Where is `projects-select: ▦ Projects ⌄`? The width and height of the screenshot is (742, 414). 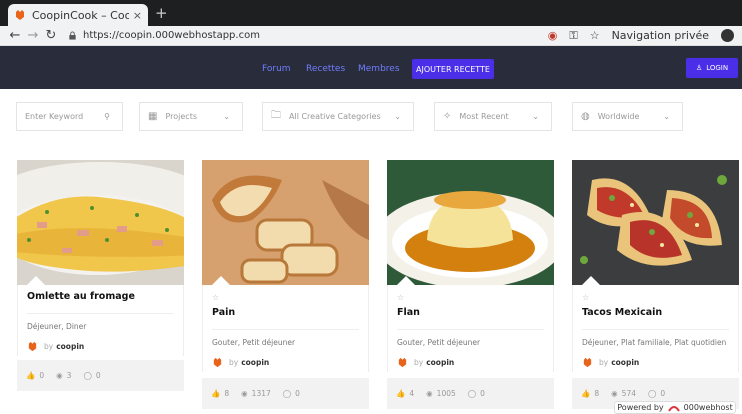
projects-select: ▦ Projects ⌄ is located at coordinates (191, 116).